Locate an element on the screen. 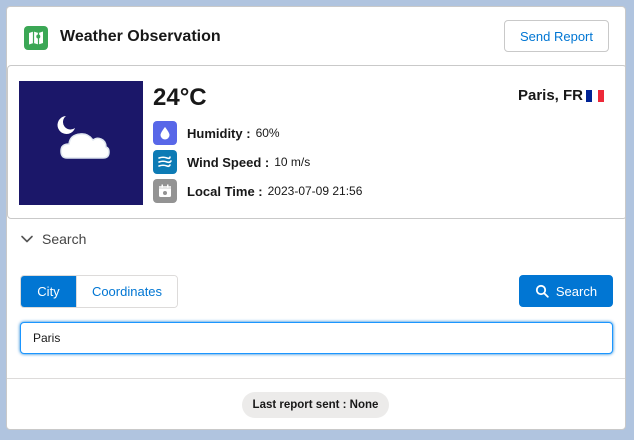 The height and width of the screenshot is (440, 634). send-report-button: Send Report is located at coordinates (556, 36).